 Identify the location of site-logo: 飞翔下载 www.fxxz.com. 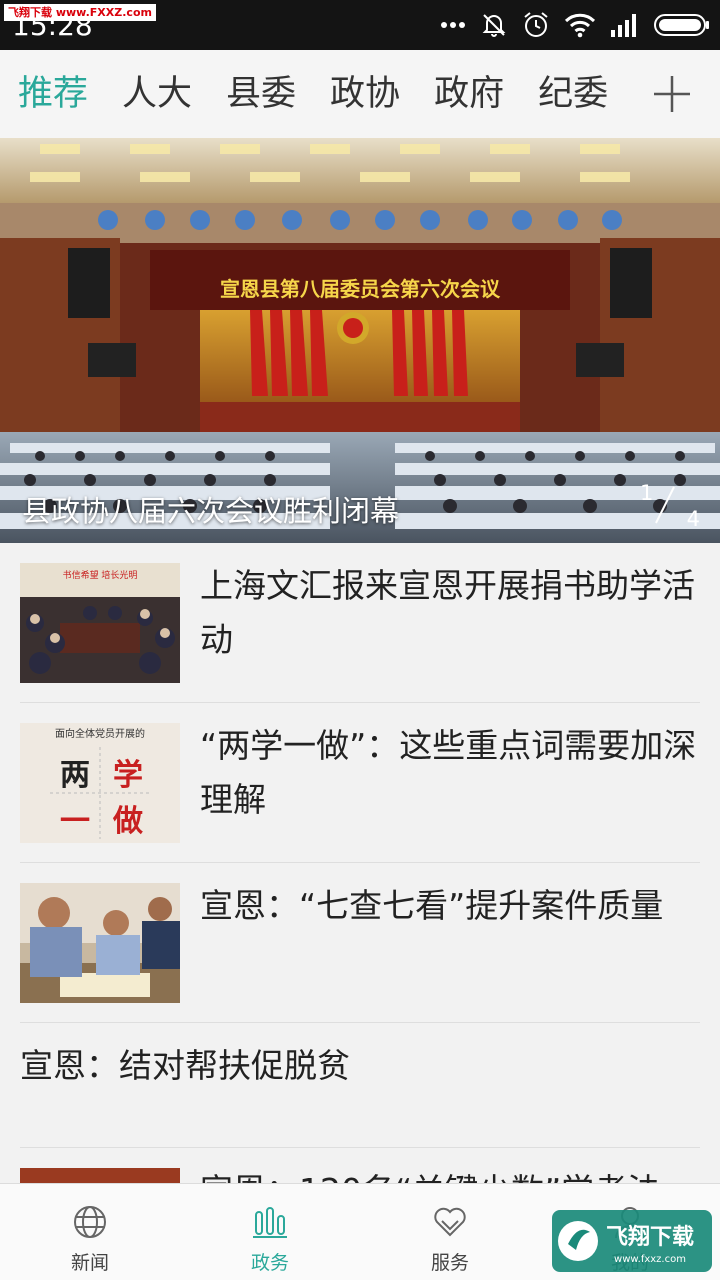
(632, 1241).